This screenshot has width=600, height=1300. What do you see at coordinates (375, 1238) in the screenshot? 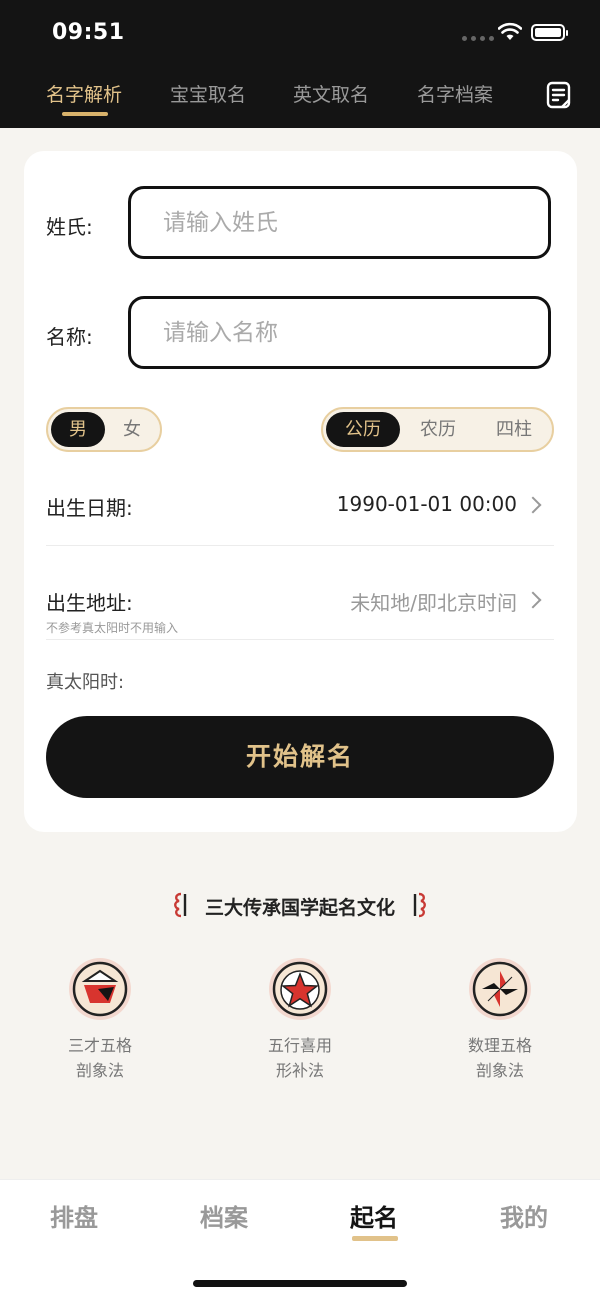
I see `active-nav-indicator` at bounding box center [375, 1238].